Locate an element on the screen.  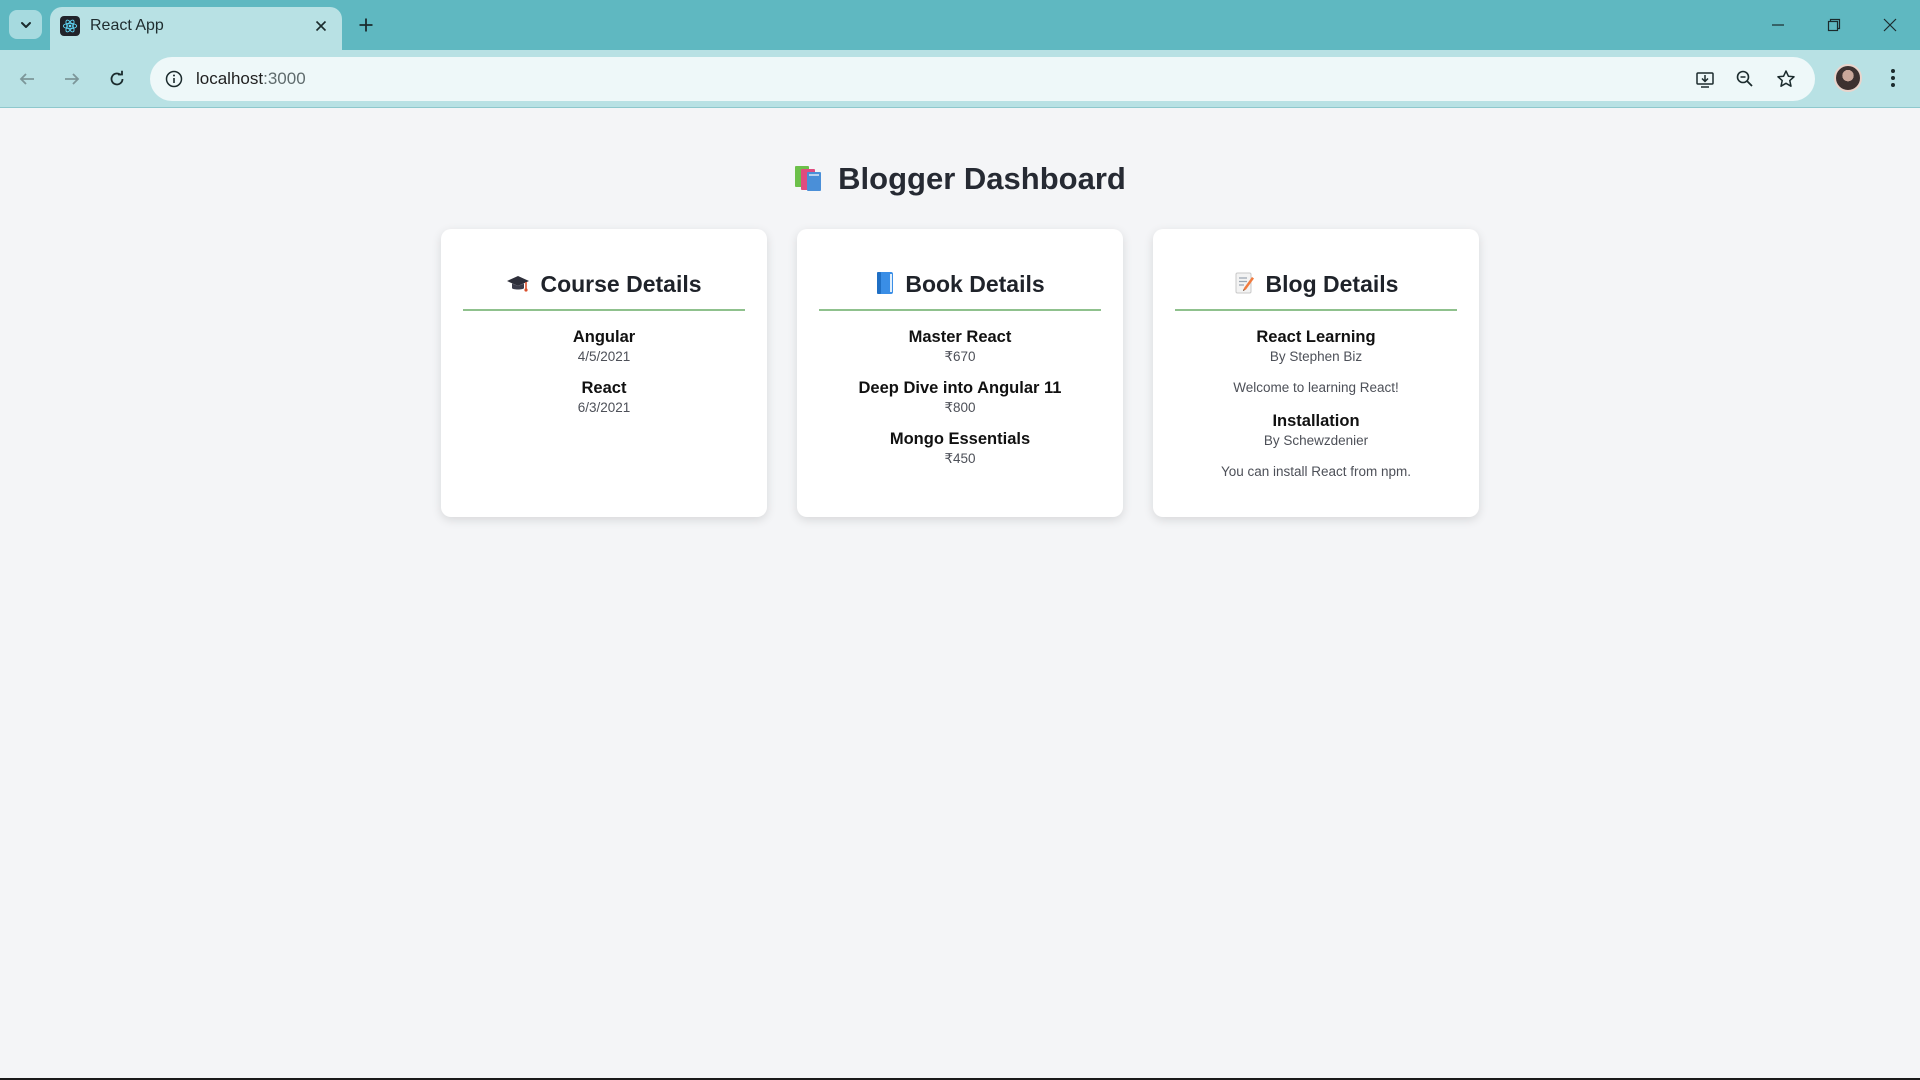
book-name: Deep Dive into Angular 11 is located at coordinates (960, 388).